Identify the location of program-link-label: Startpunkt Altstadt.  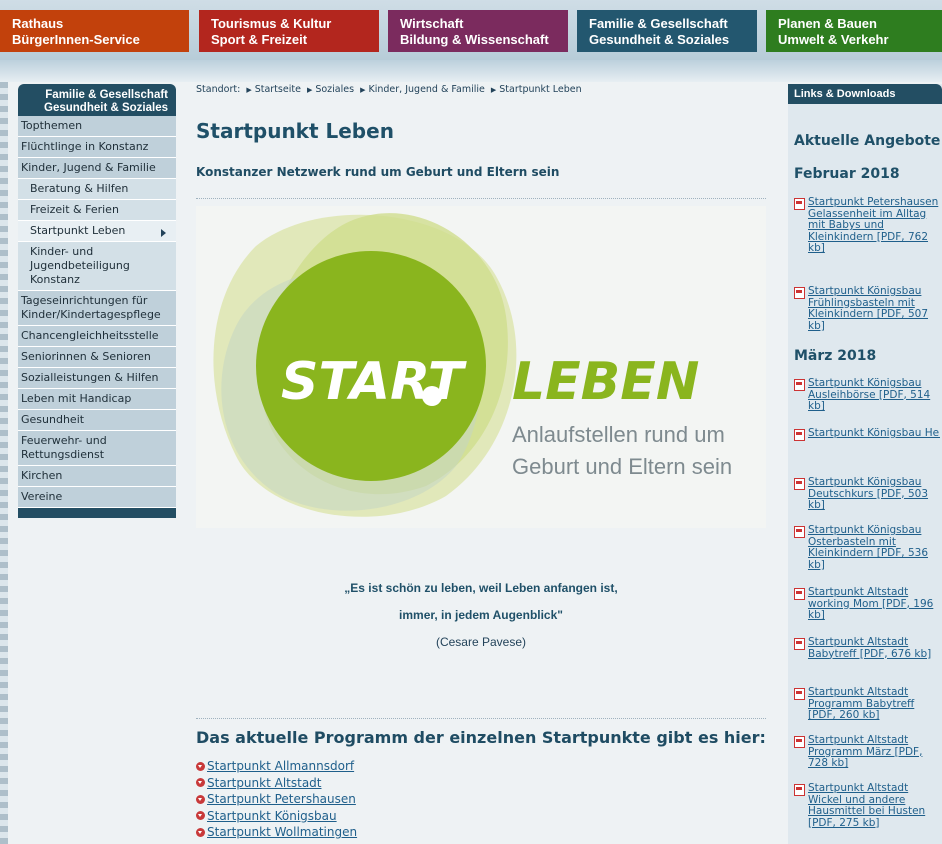
(264, 782).